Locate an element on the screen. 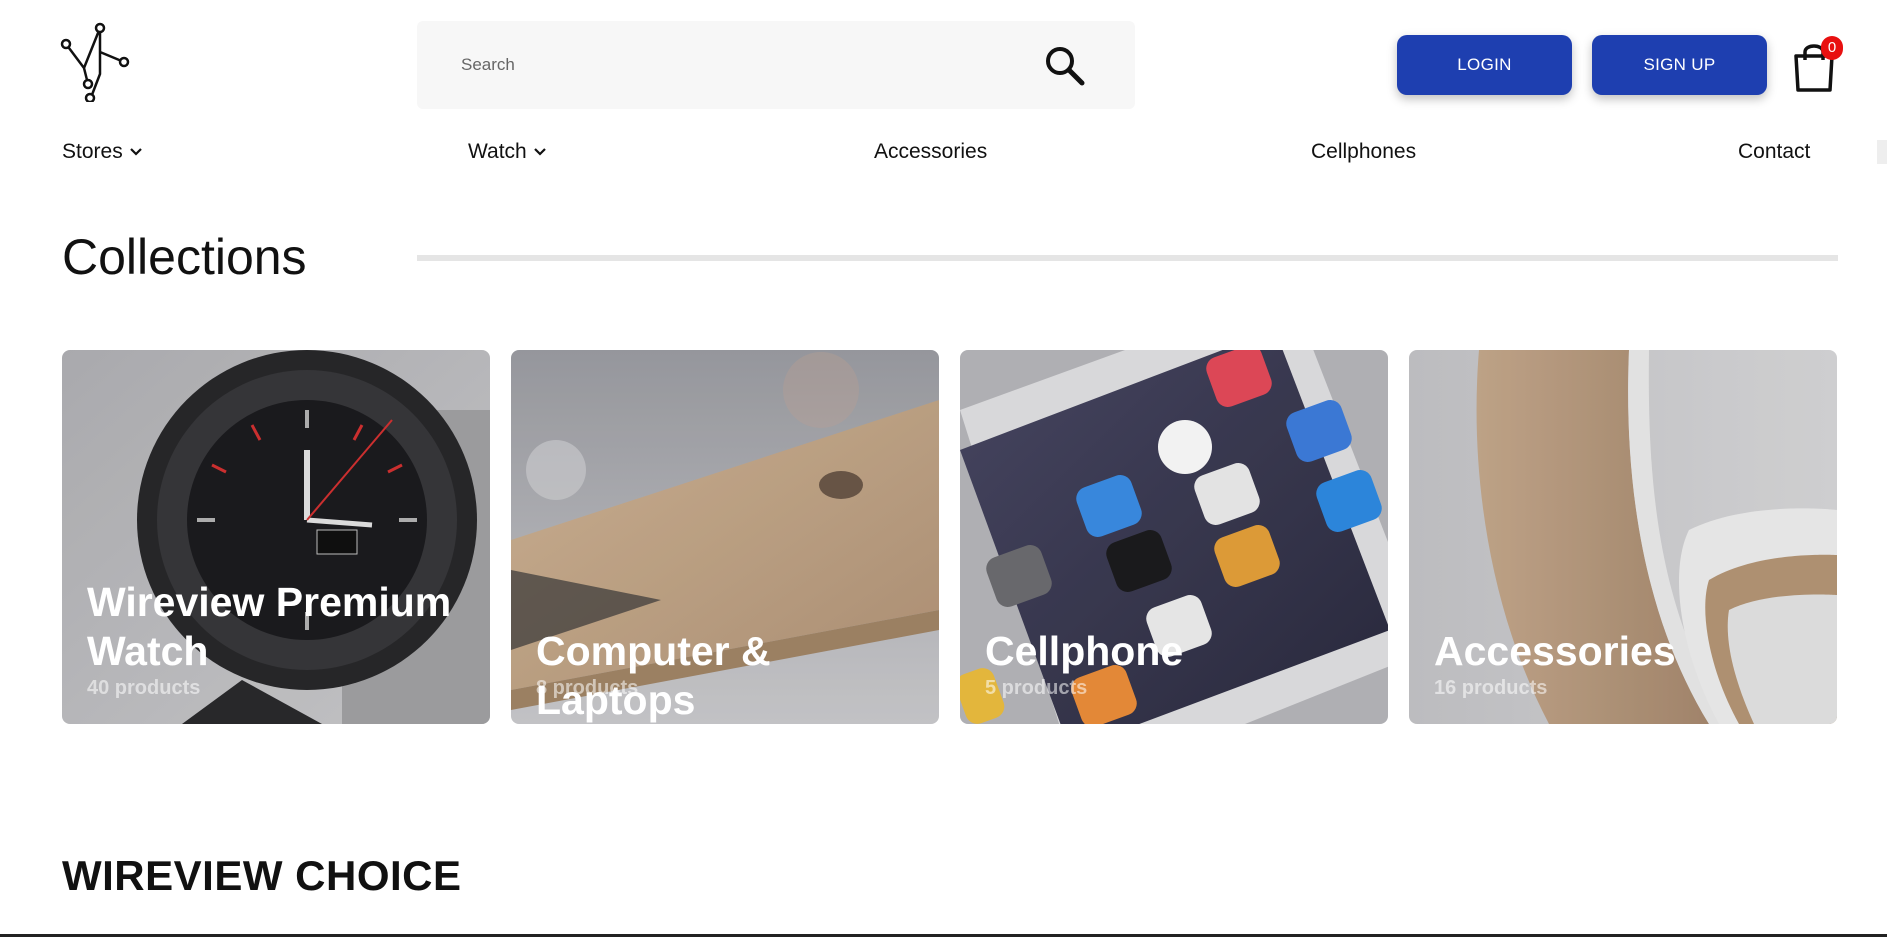 This screenshot has height=939, width=1887. nav-item-stores: Stores is located at coordinates (102, 152).